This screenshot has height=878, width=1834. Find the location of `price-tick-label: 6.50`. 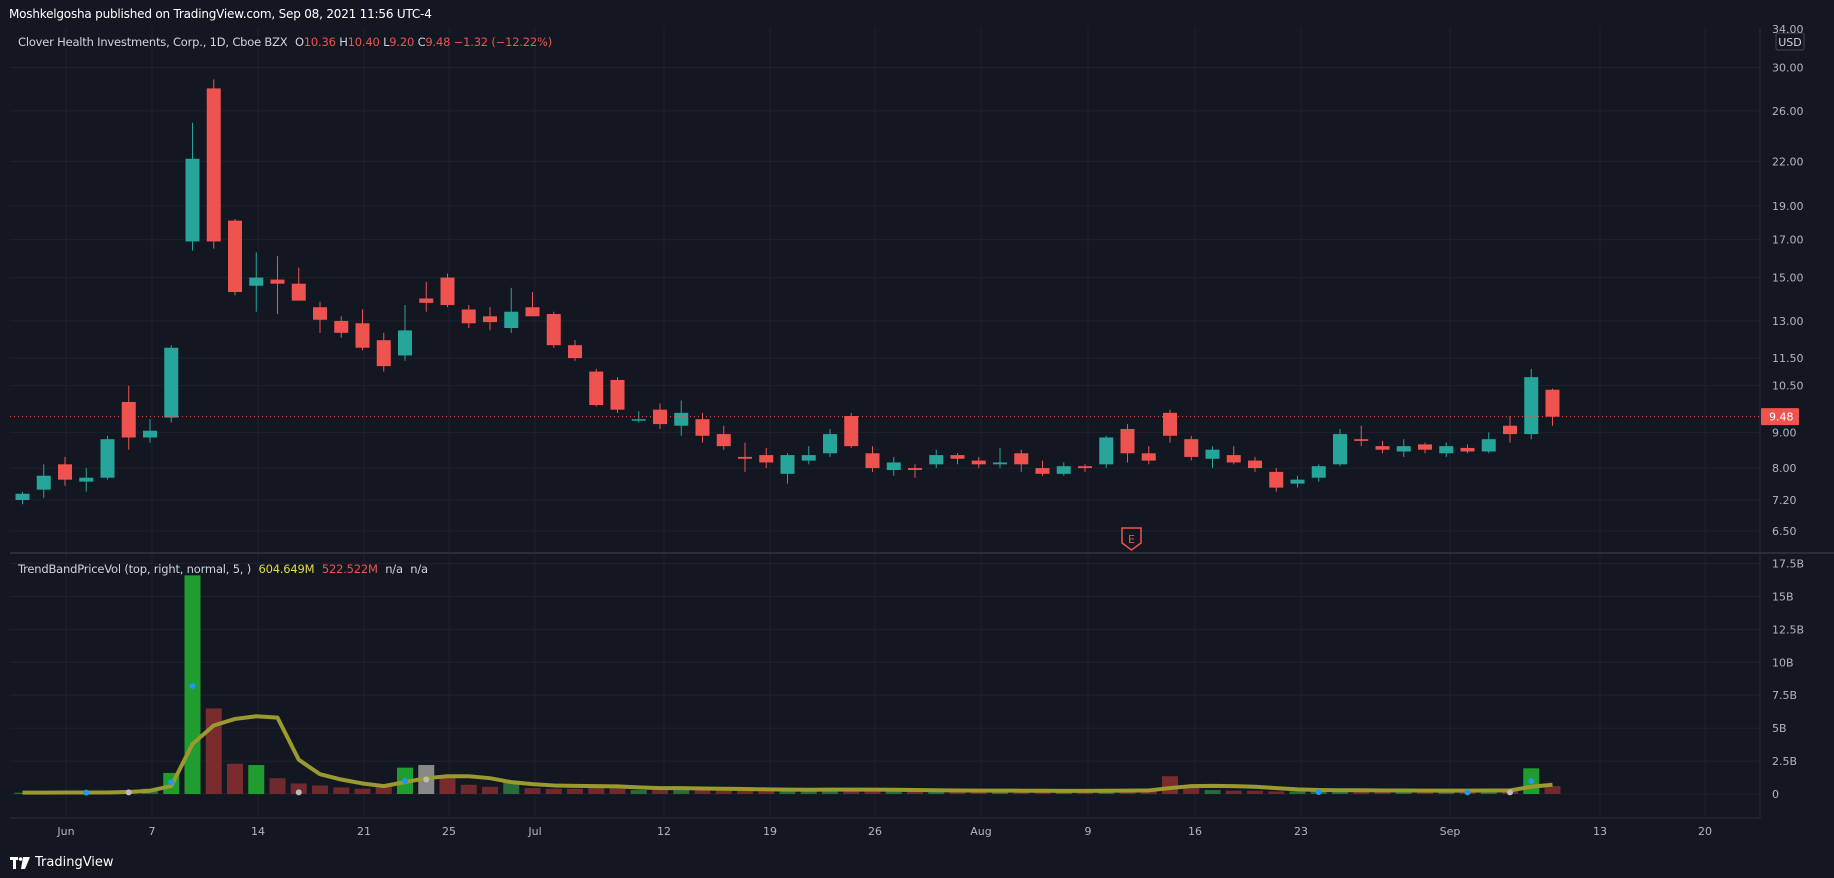

price-tick-label: 6.50 is located at coordinates (1784, 531).